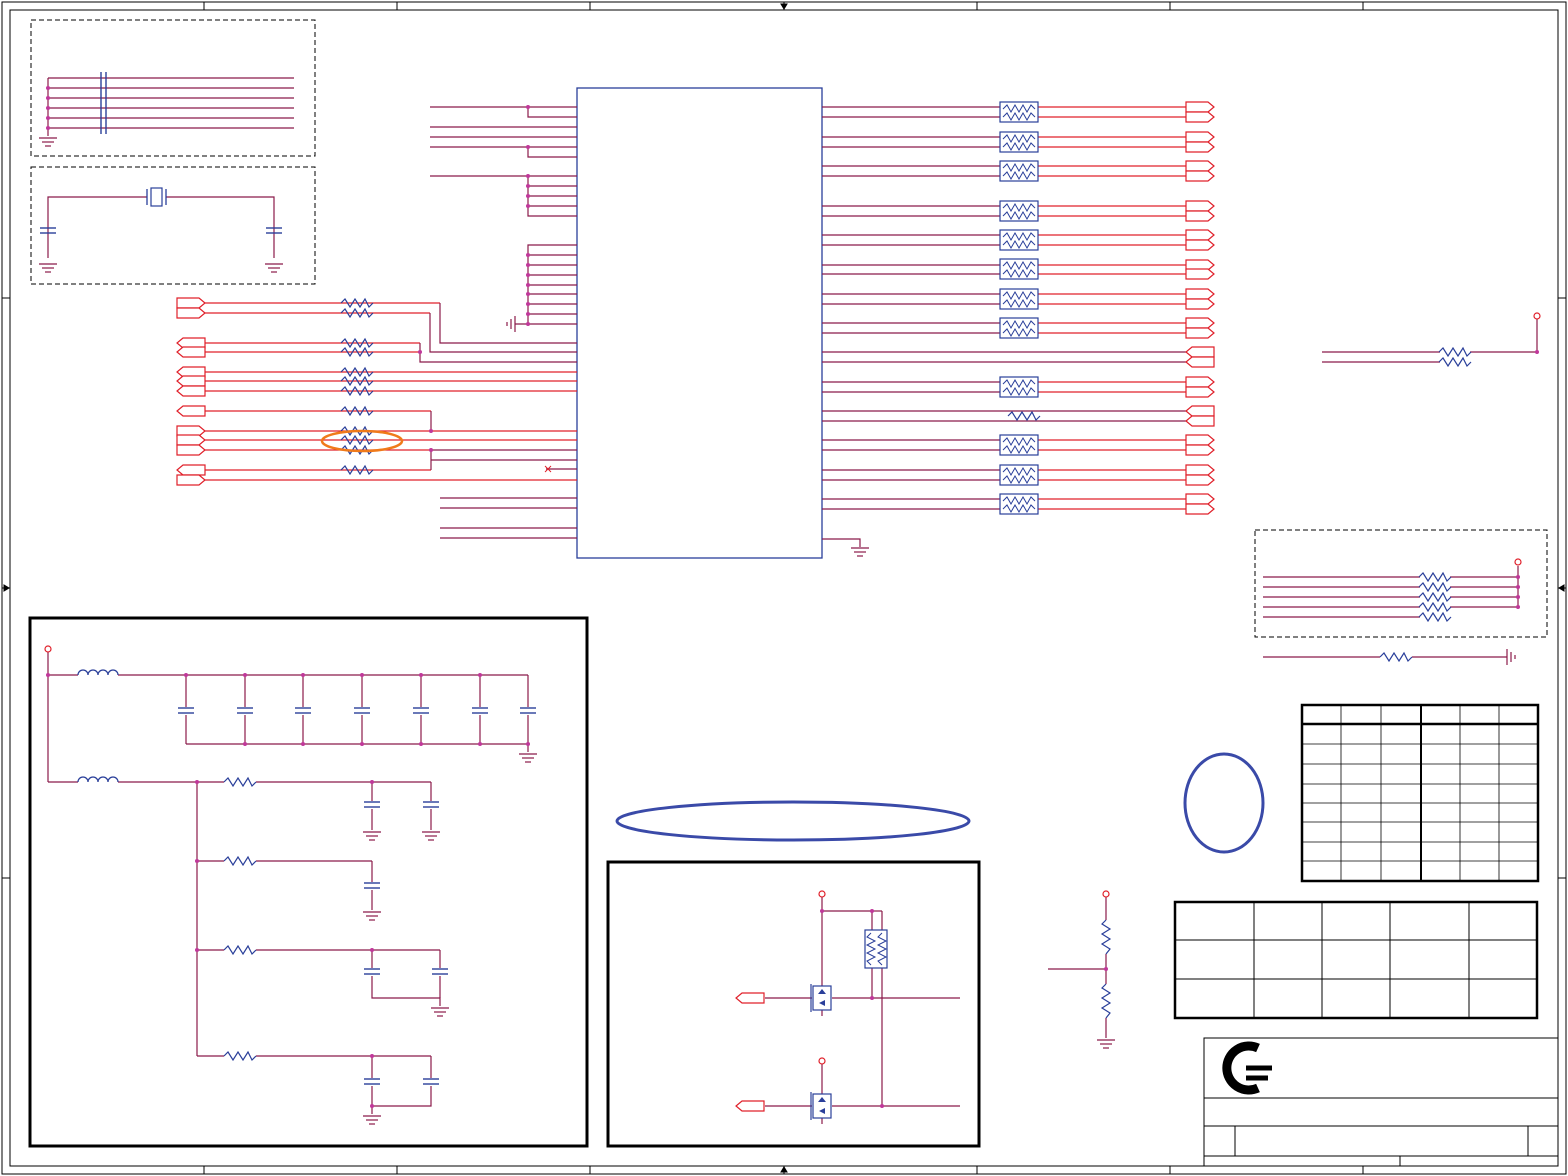 The image size is (1568, 1176). I want to click on pullup-block, so click(1401, 583).